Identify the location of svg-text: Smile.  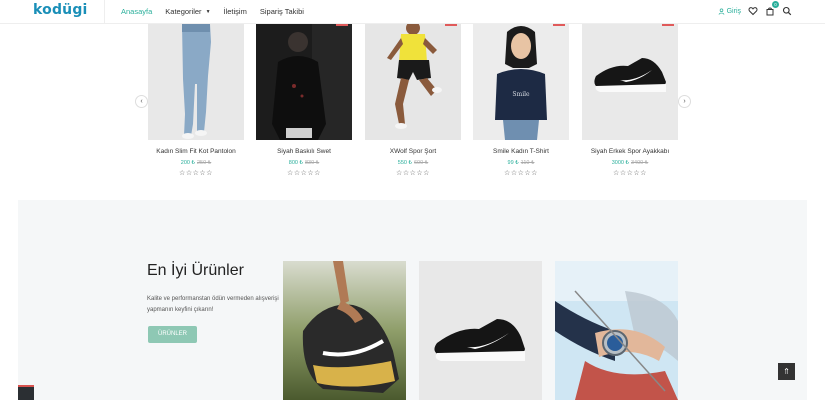
(521, 94).